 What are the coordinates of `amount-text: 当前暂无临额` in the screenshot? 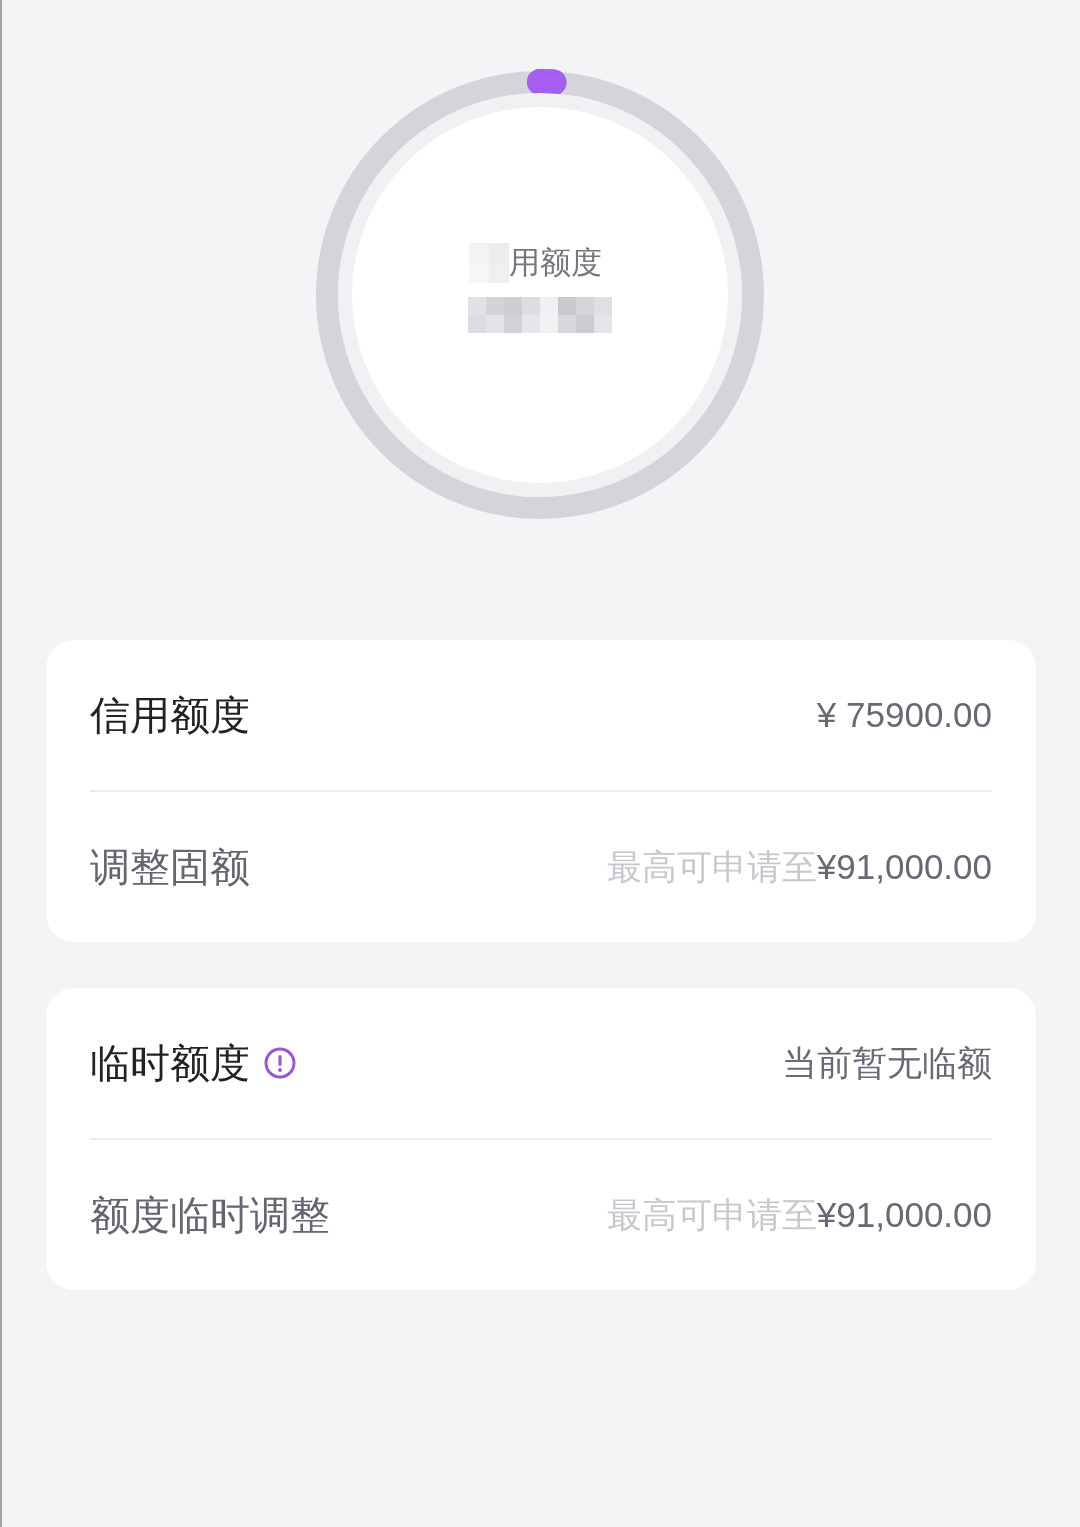 It's located at (887, 1063).